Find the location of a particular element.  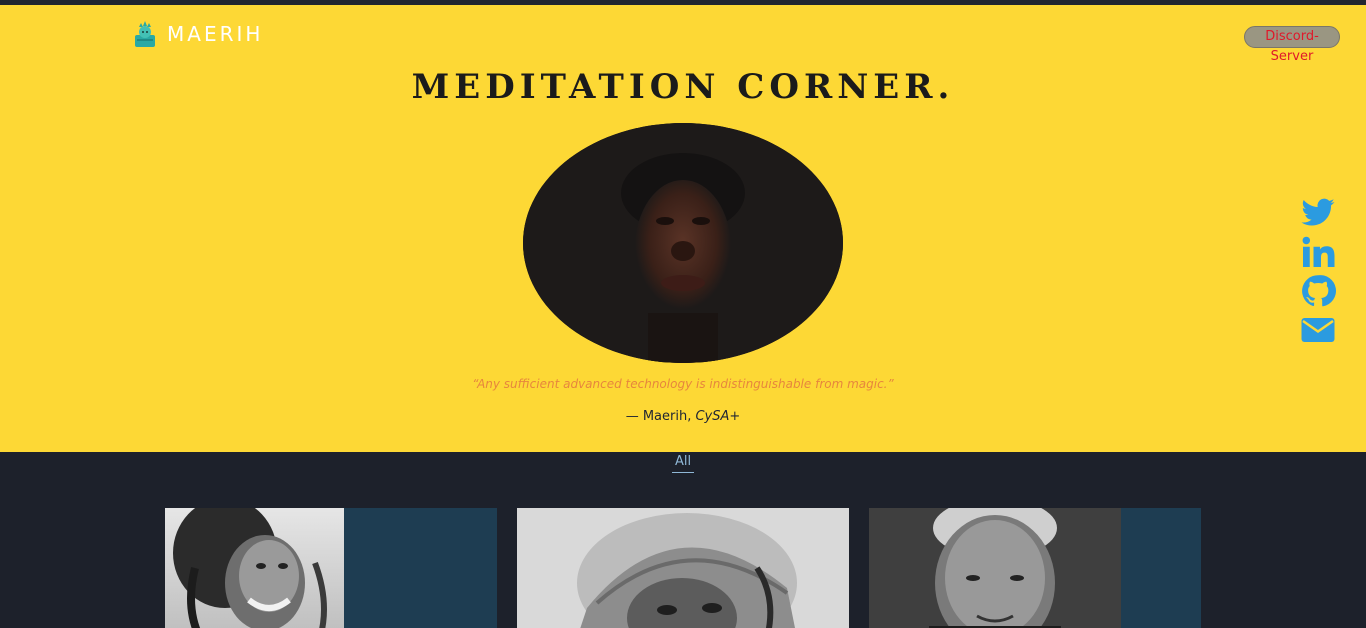

portrait-image is located at coordinates (683, 243).